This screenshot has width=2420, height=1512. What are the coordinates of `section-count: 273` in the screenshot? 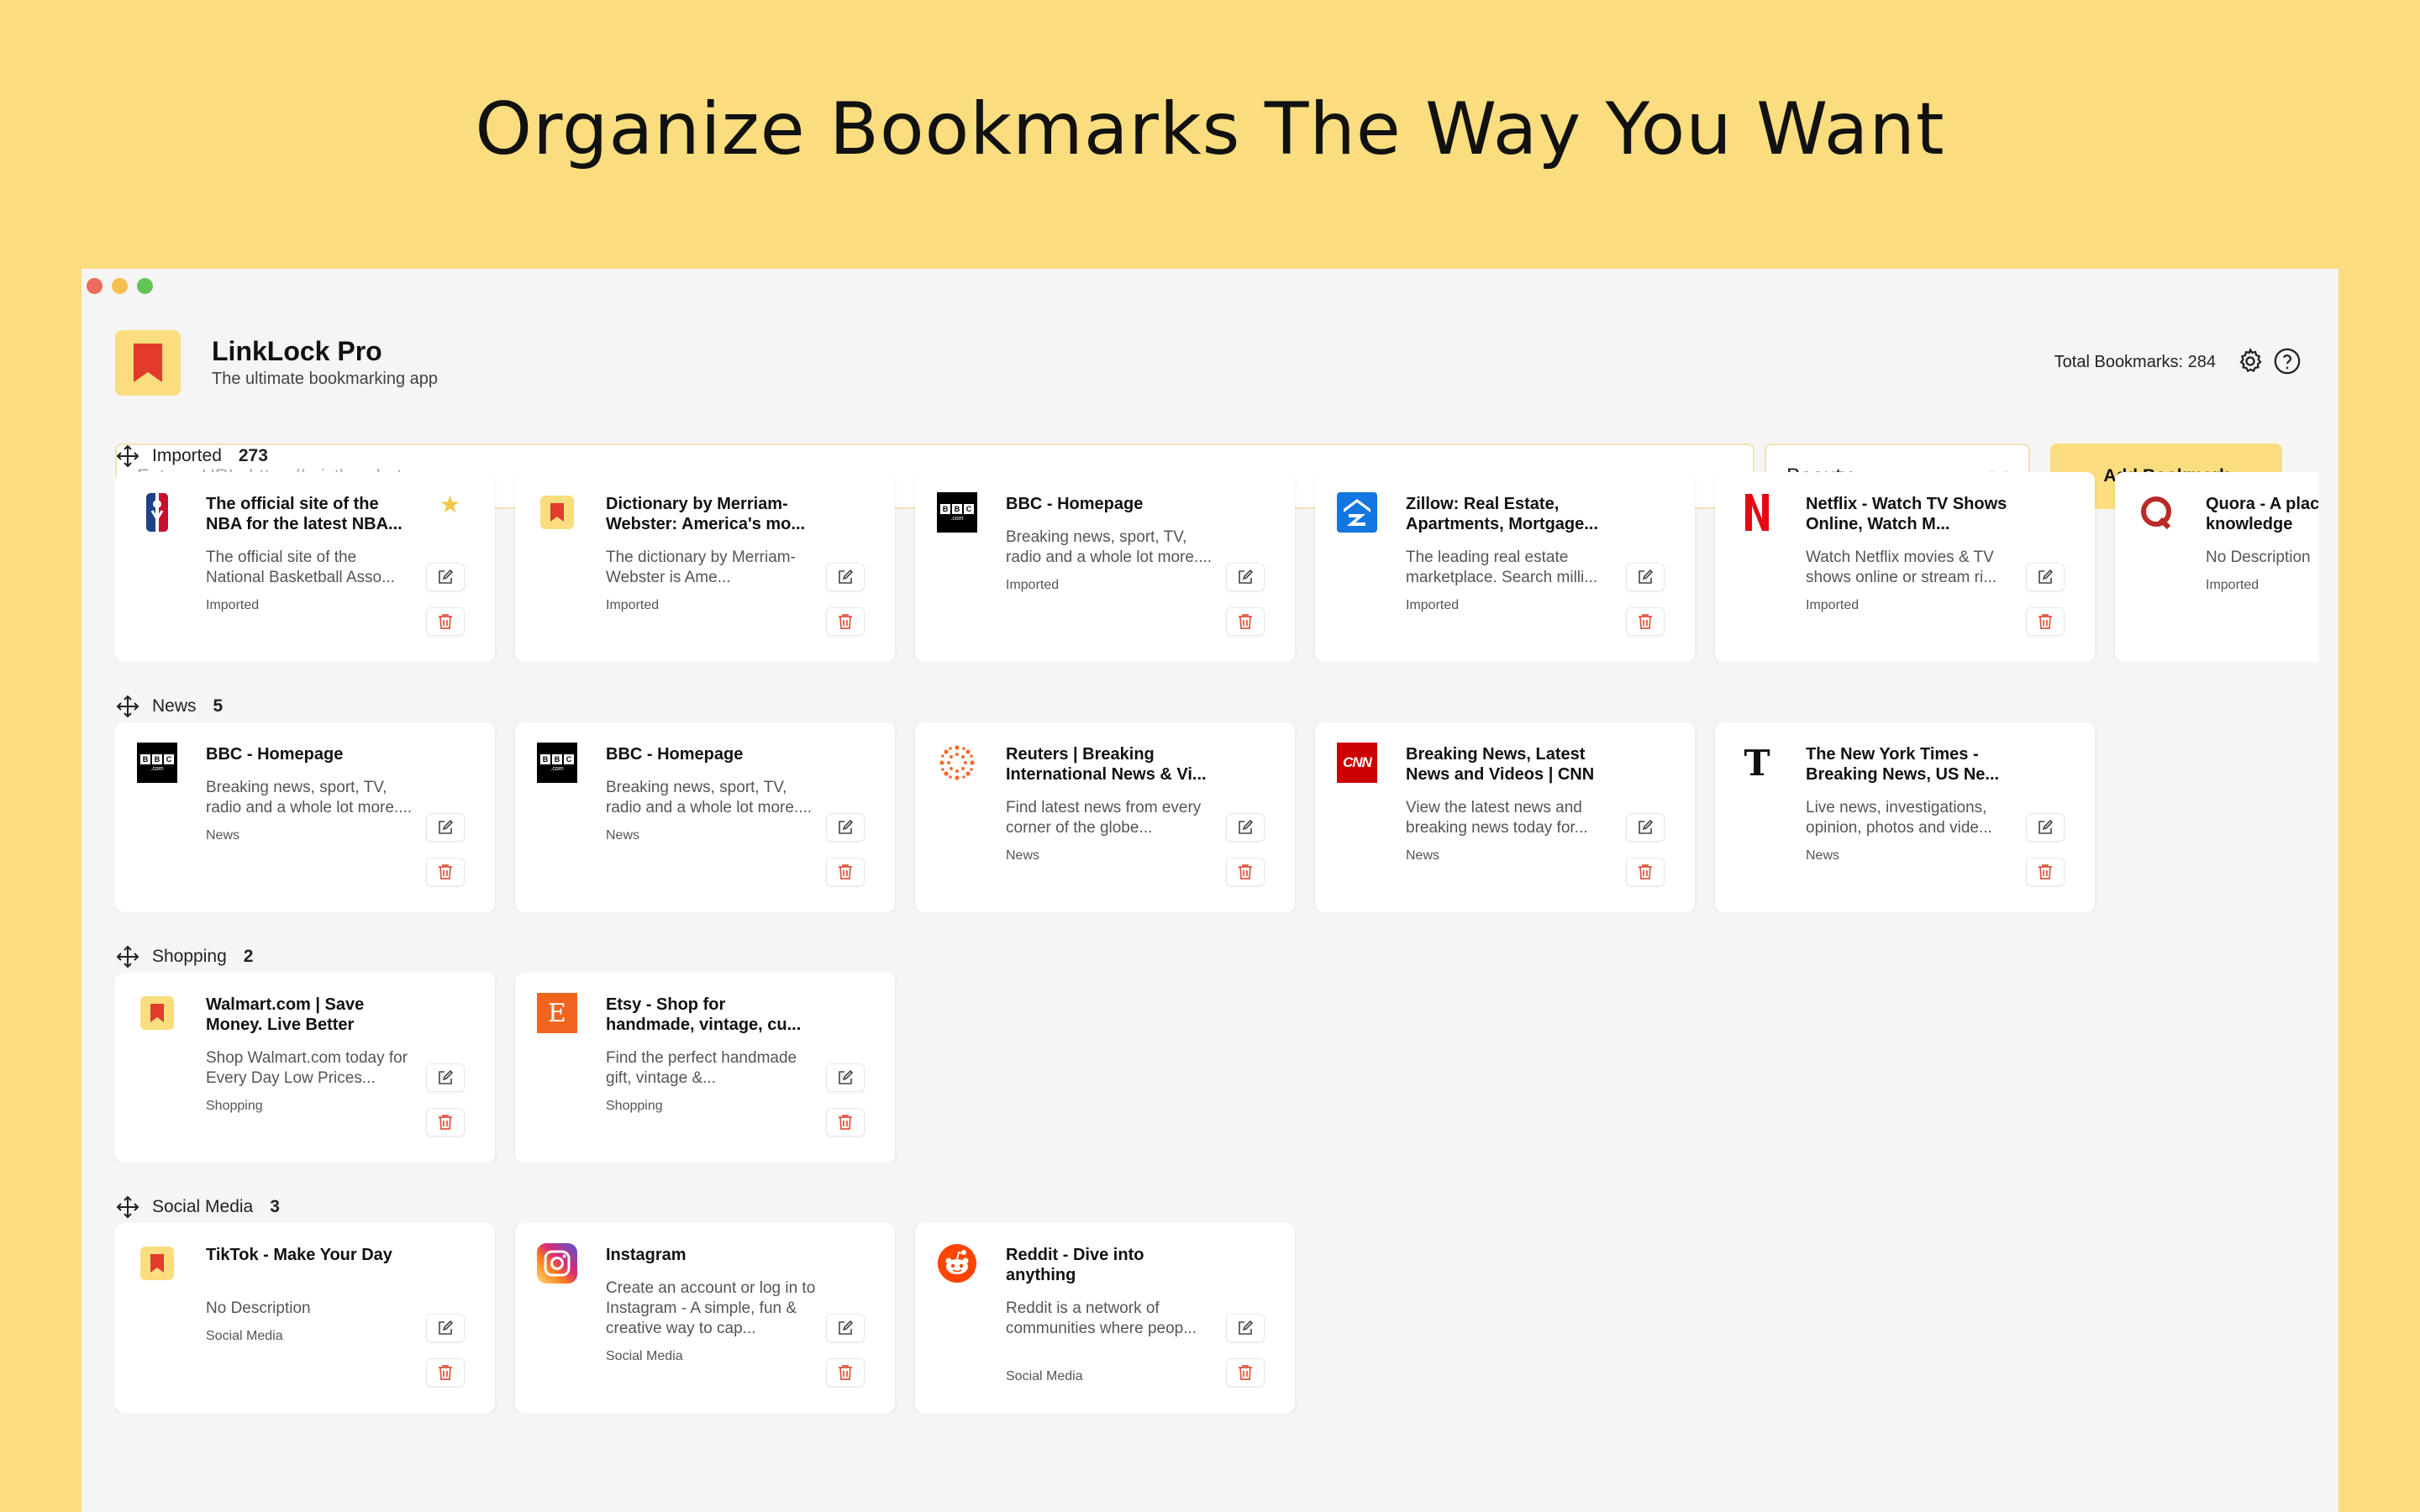 It's located at (253, 455).